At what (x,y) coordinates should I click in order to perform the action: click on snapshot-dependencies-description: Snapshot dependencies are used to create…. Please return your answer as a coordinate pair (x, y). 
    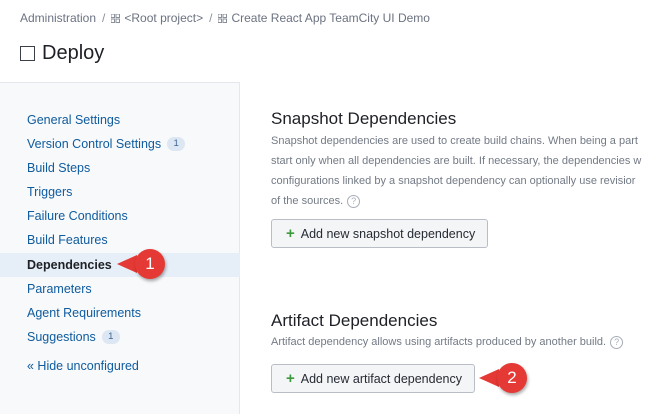
    Looking at the image, I should click on (456, 171).